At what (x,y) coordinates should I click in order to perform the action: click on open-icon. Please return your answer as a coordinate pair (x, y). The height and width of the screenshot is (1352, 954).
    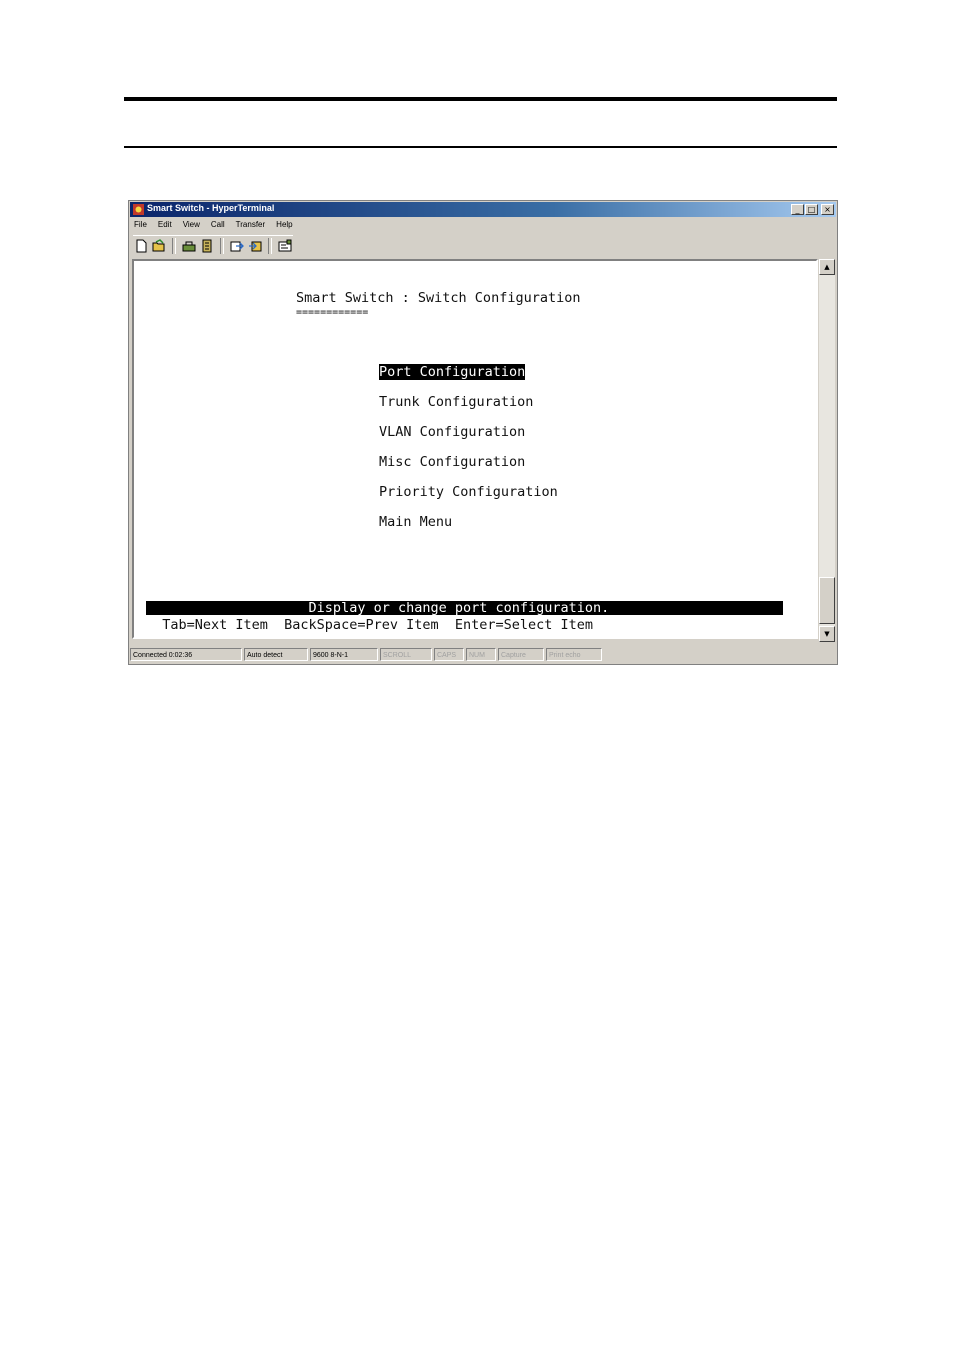
    Looking at the image, I should click on (158, 245).